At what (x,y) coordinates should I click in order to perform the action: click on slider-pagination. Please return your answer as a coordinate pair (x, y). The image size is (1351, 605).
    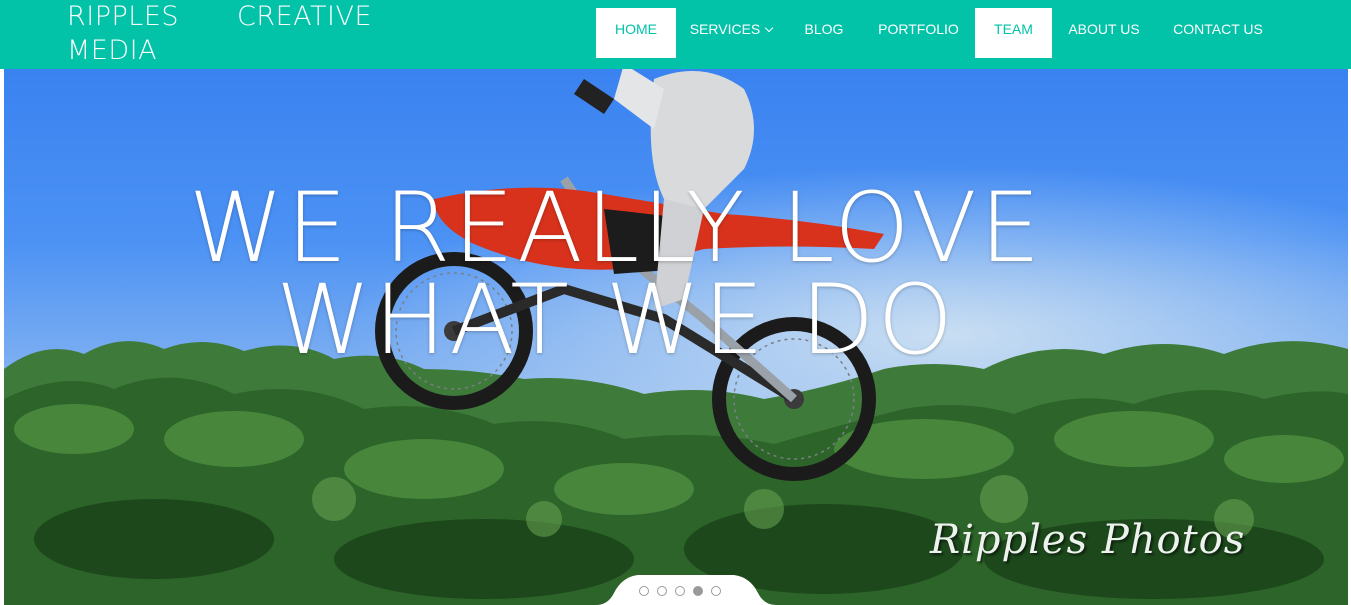
    Looking at the image, I should click on (686, 590).